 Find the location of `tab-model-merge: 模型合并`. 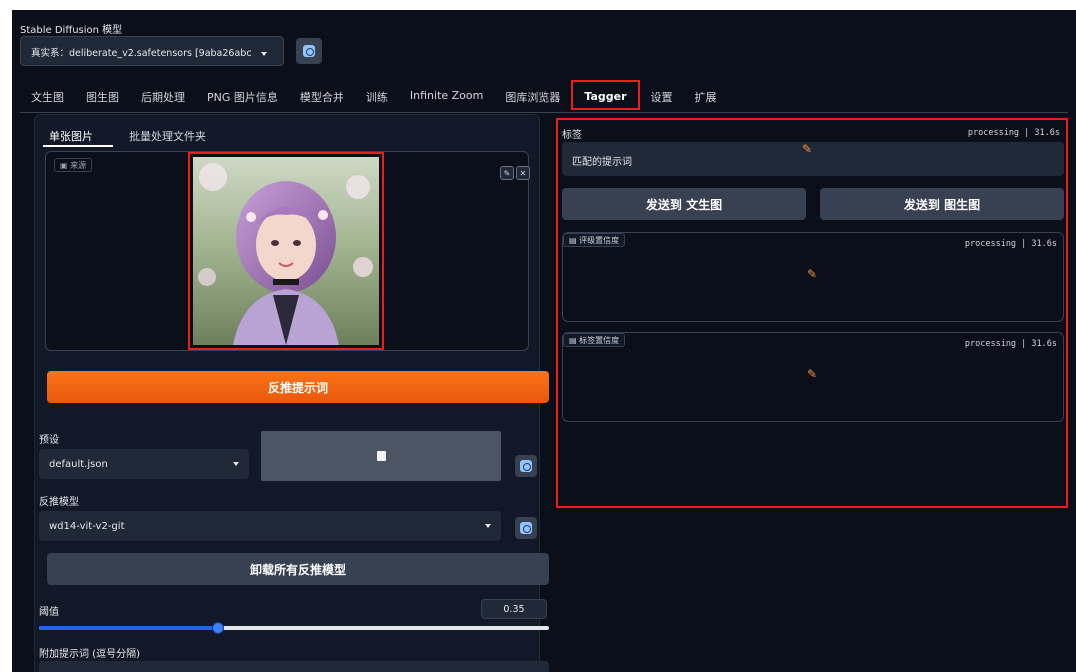

tab-model-merge: 模型合并 is located at coordinates (322, 99).